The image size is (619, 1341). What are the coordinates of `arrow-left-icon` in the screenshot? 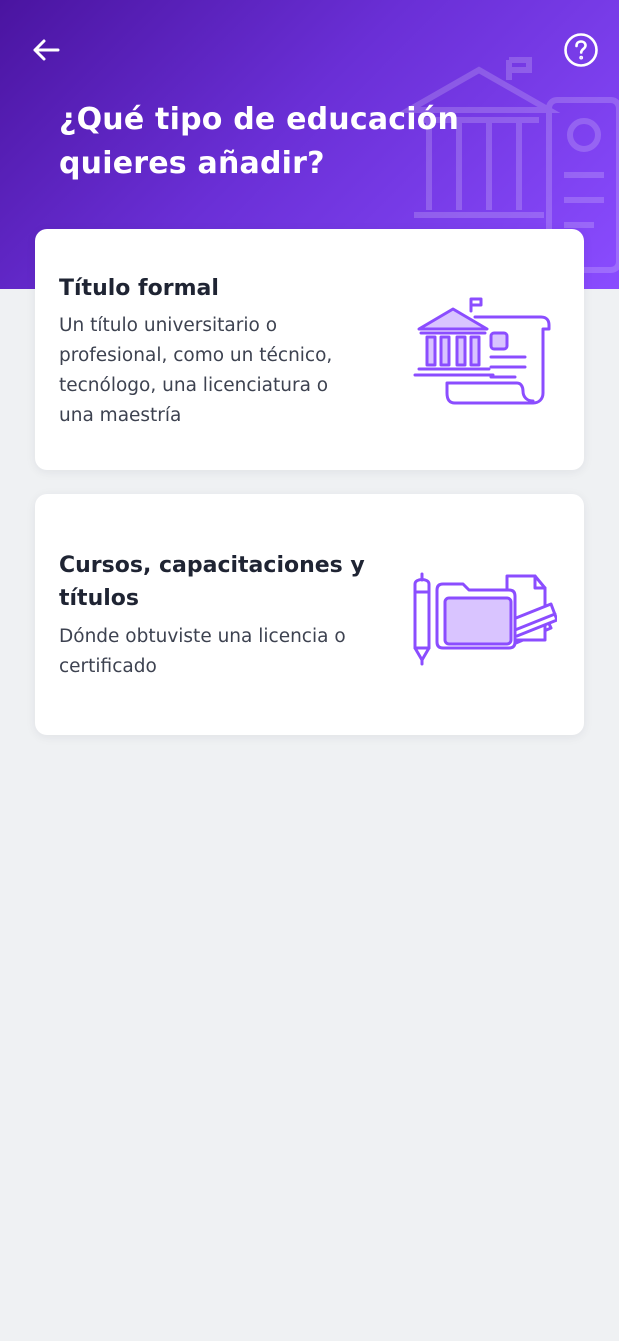 It's located at (46, 50).